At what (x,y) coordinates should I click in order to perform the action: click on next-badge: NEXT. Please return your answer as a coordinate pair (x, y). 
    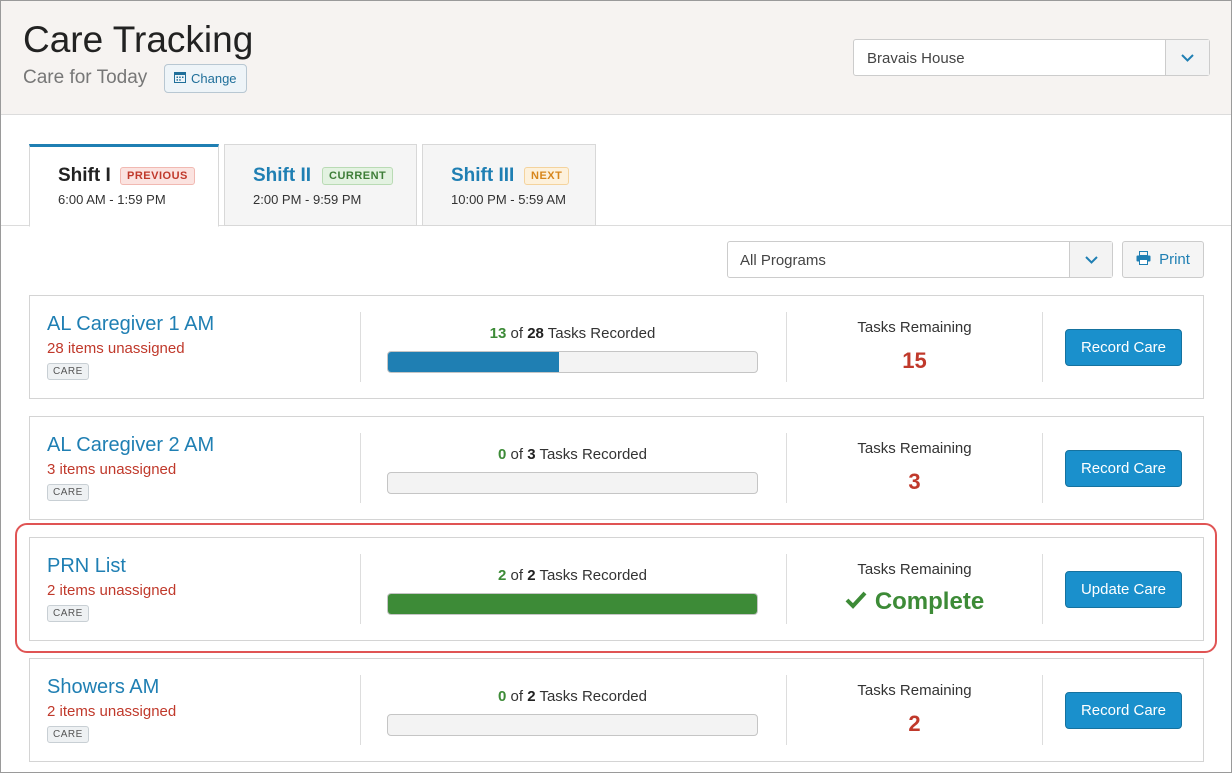
    Looking at the image, I should click on (547, 176).